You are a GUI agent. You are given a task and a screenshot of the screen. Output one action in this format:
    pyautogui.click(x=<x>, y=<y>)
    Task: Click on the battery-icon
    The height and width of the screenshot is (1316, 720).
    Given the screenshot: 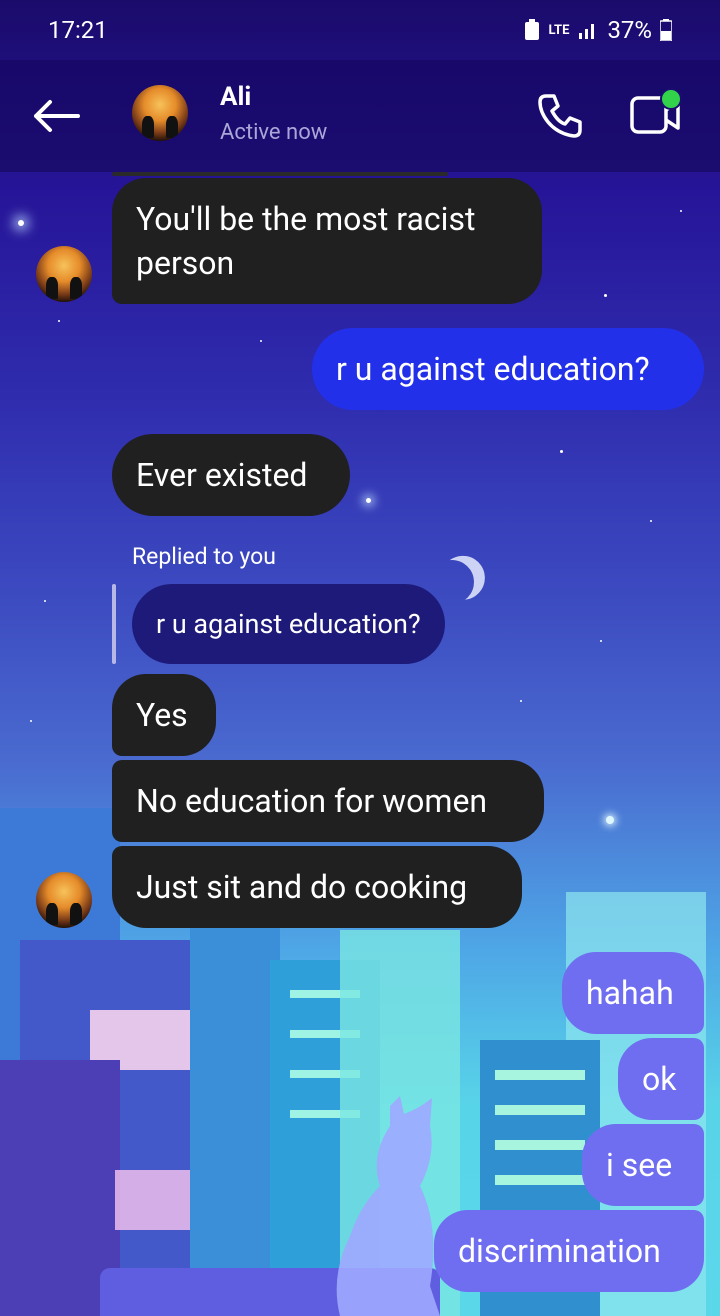 What is the action you would take?
    pyautogui.click(x=666, y=30)
    